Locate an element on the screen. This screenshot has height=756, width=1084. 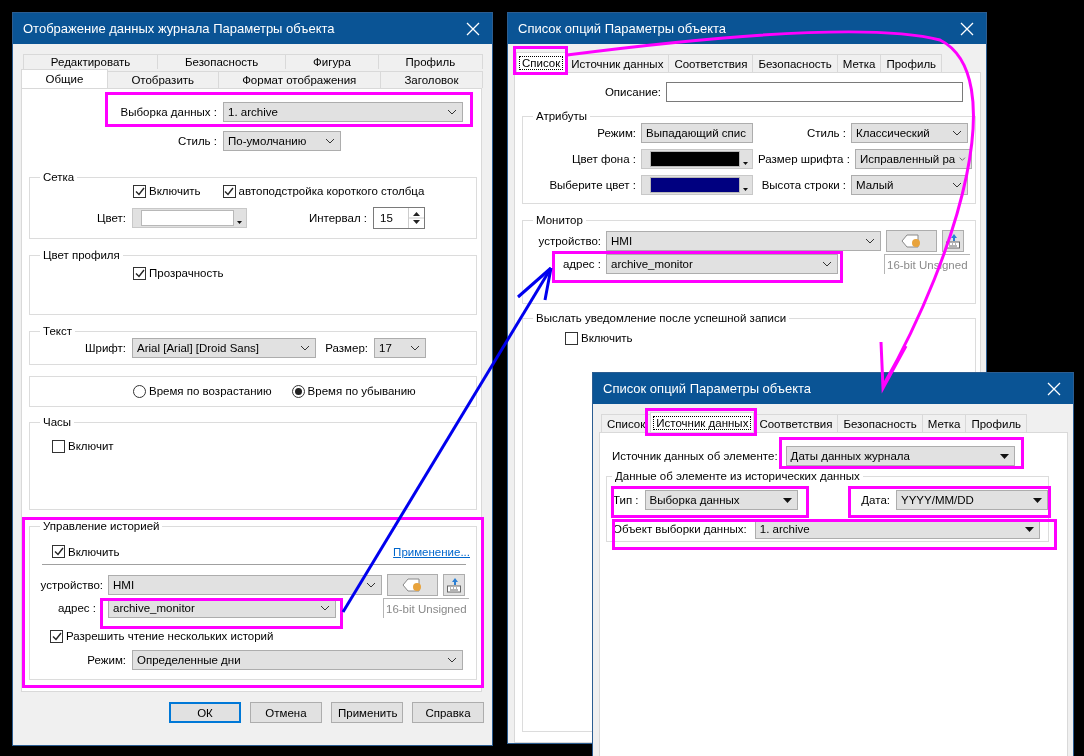
dialog-button: ОК is located at coordinates (205, 712).